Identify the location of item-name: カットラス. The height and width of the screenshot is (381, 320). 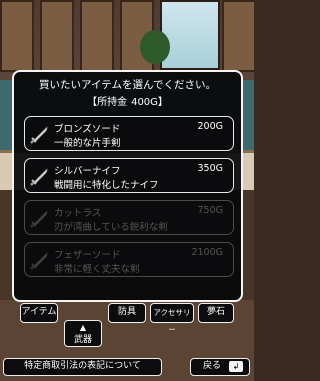
(78, 213).